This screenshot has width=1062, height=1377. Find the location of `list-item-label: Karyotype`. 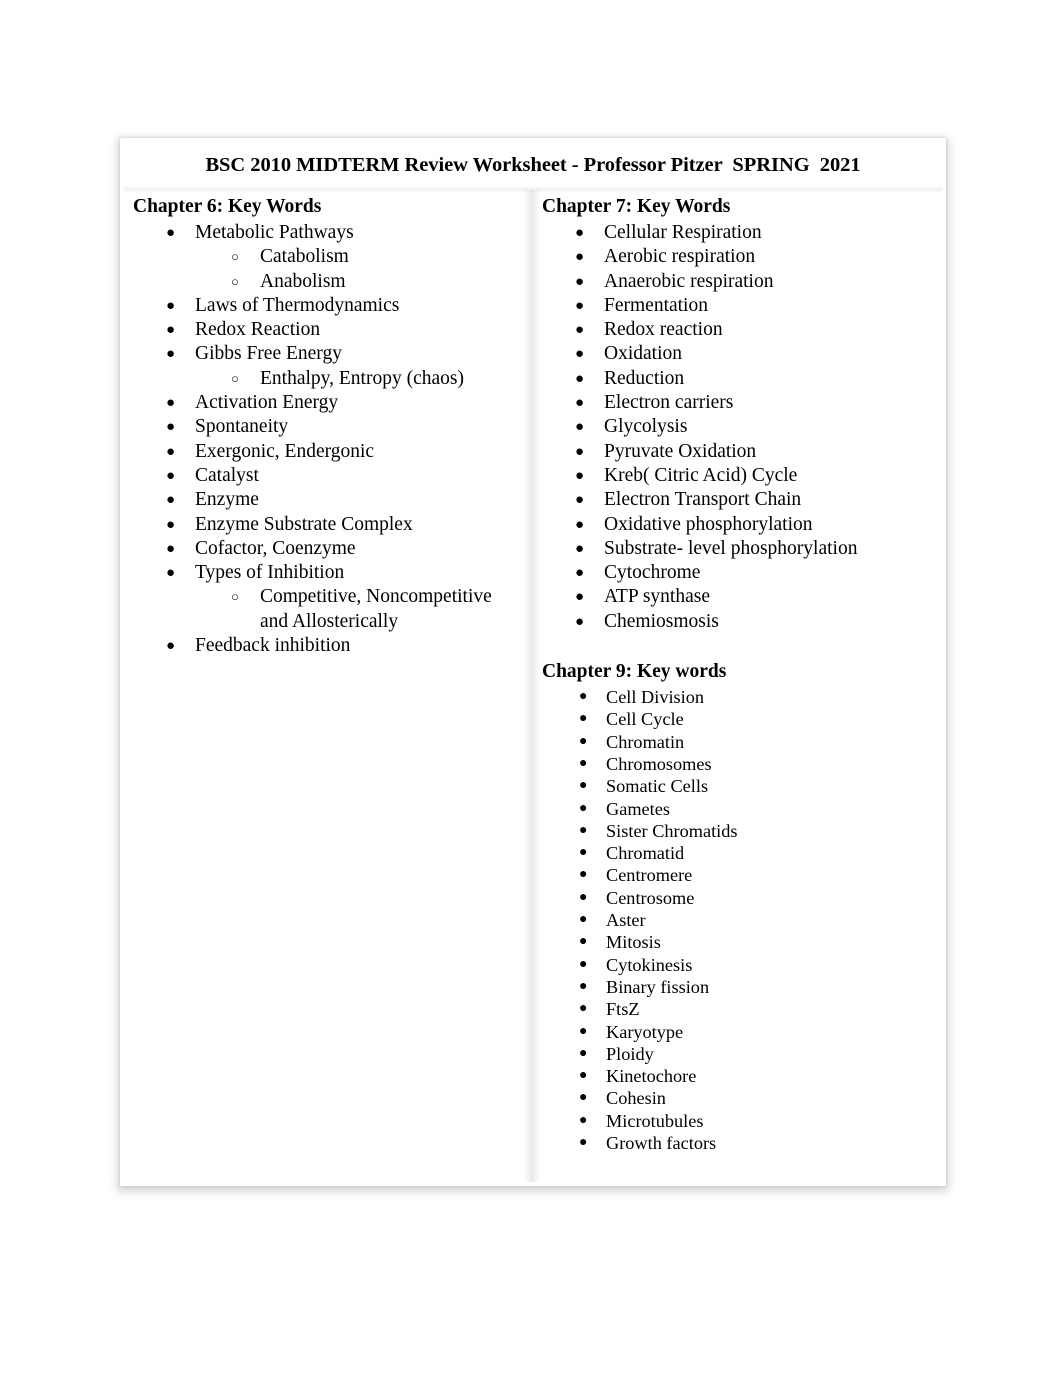

list-item-label: Karyotype is located at coordinates (645, 1031).